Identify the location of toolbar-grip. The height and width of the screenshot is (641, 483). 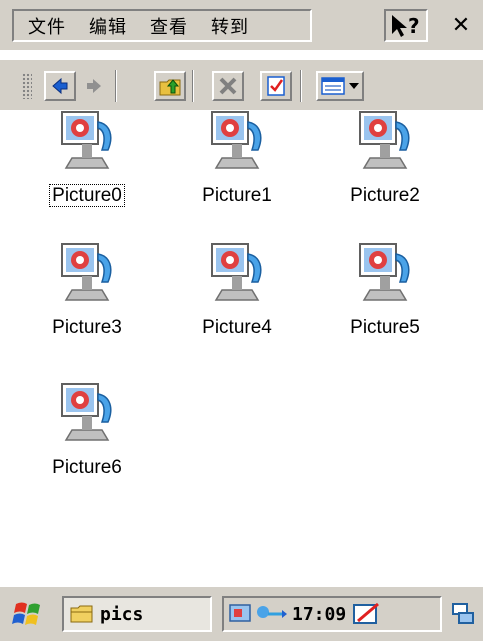
(27, 86).